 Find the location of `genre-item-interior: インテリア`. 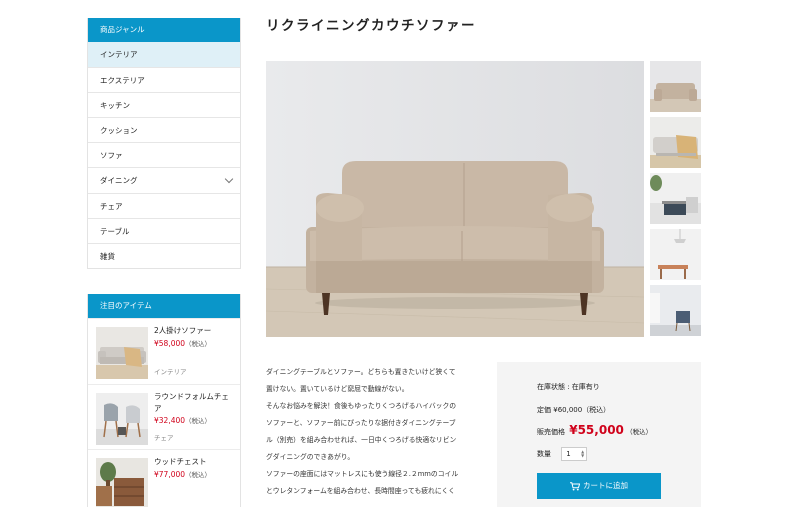

genre-item-interior: インテリア is located at coordinates (164, 55).